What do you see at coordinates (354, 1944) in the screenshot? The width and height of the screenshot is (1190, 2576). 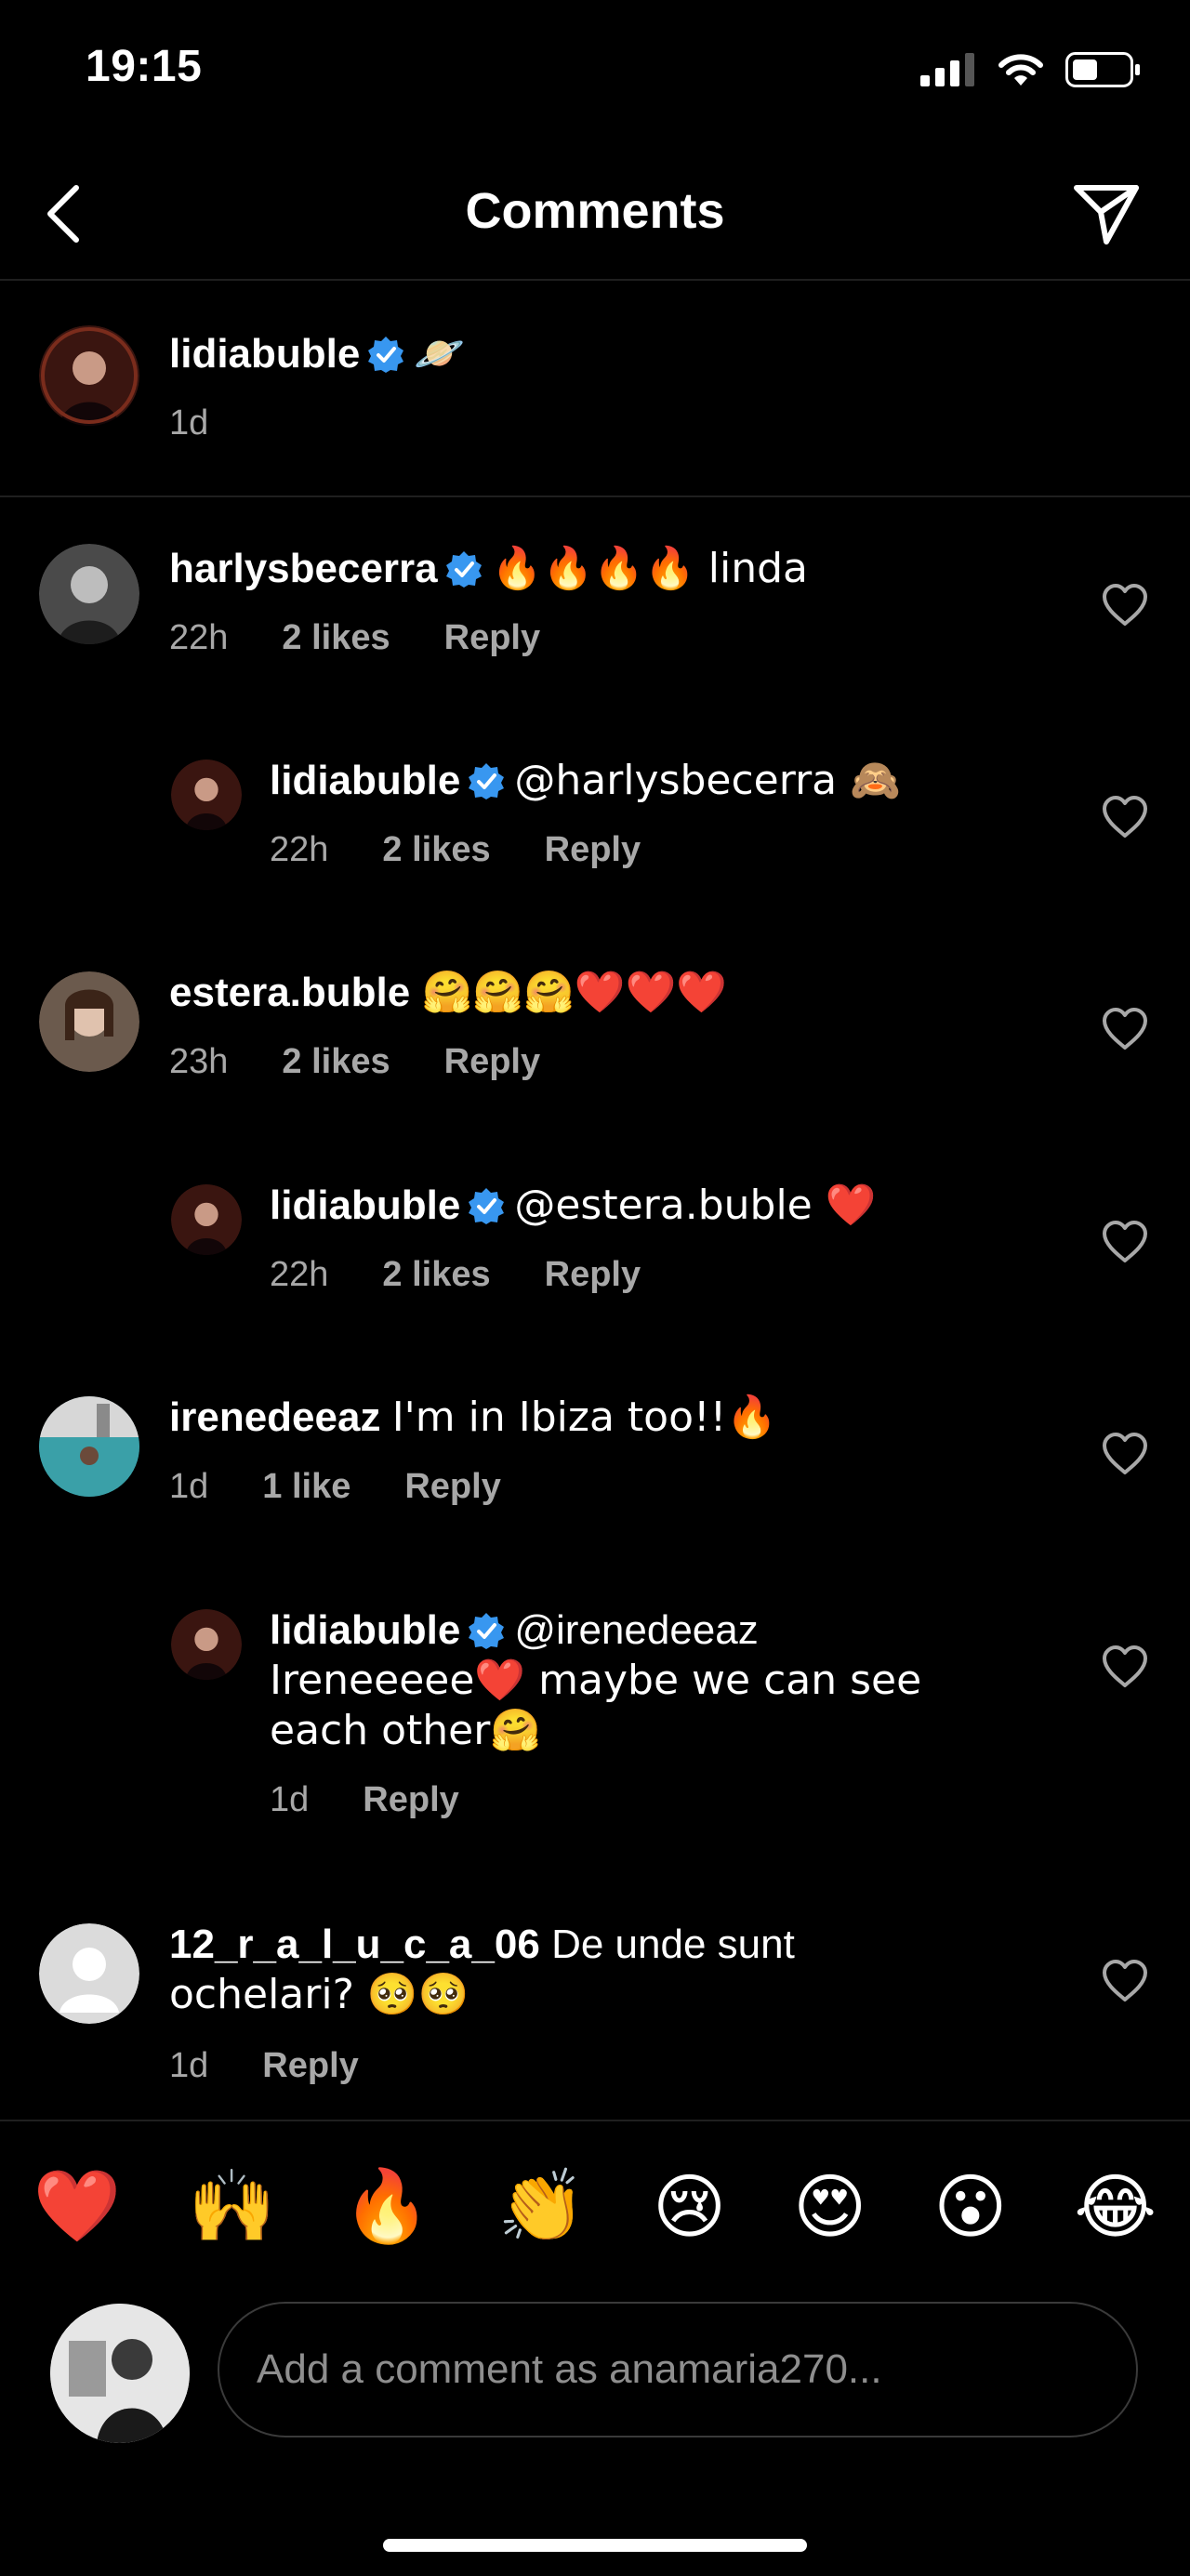 I see `username: 12_r_a_l_u_c_a_06` at bounding box center [354, 1944].